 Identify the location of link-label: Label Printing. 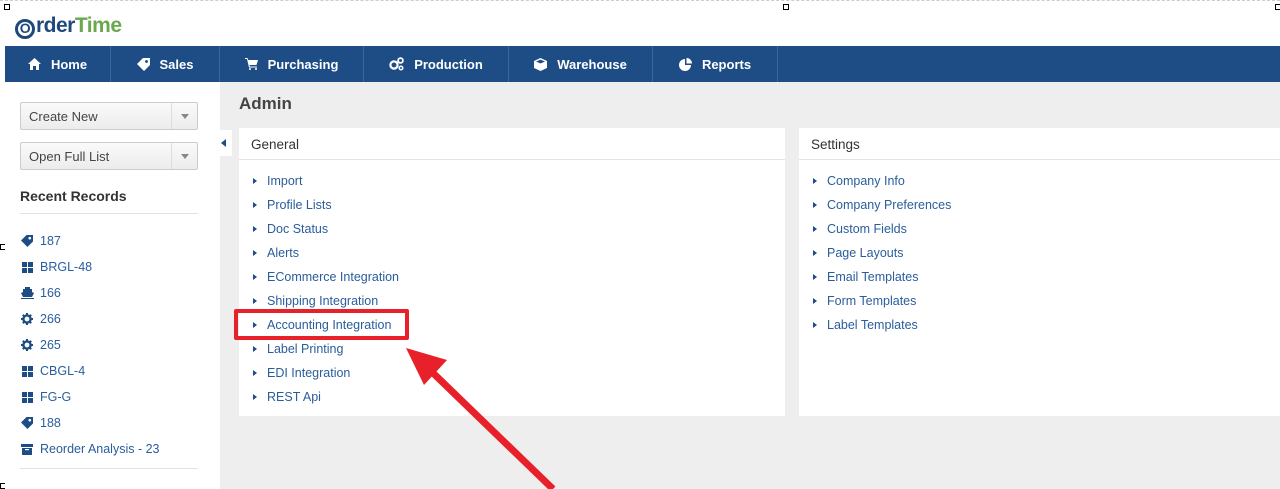
(305, 349).